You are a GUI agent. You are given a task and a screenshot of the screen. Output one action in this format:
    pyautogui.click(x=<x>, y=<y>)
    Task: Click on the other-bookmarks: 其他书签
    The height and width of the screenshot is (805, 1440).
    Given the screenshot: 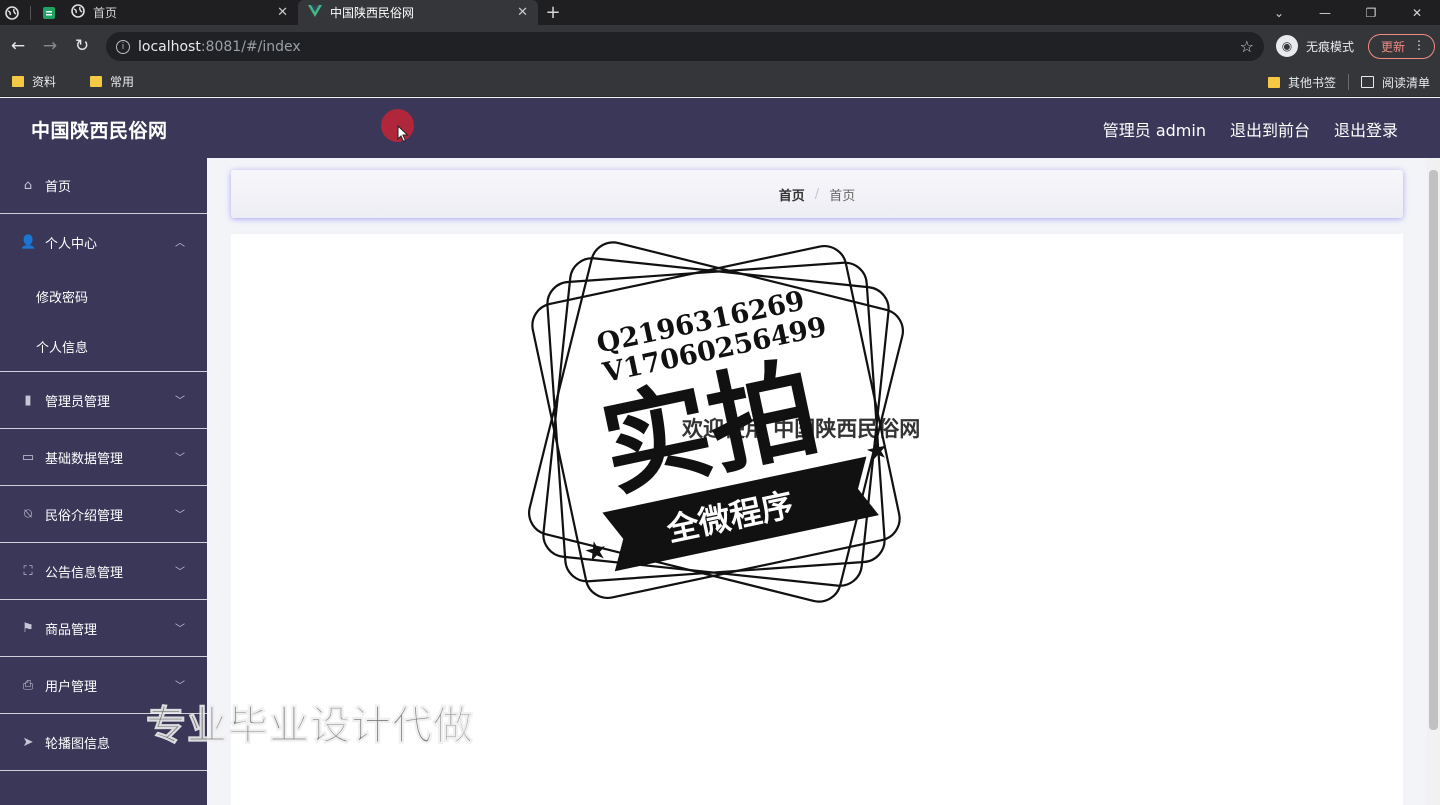 What is the action you would take?
    pyautogui.click(x=1301, y=82)
    